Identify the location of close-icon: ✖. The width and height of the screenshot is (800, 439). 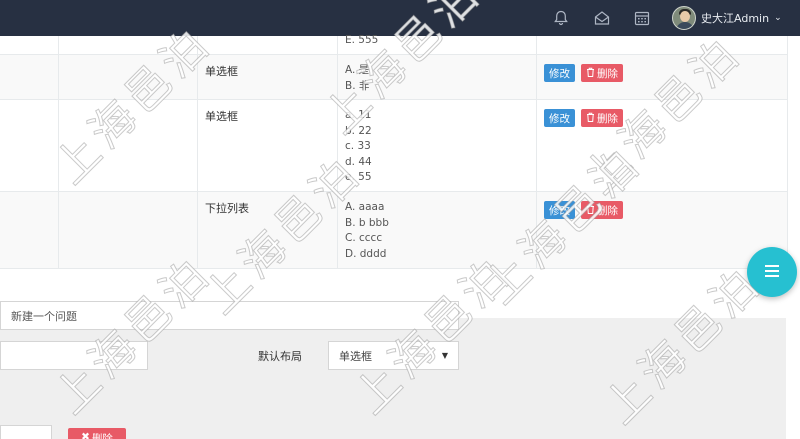
(85, 435).